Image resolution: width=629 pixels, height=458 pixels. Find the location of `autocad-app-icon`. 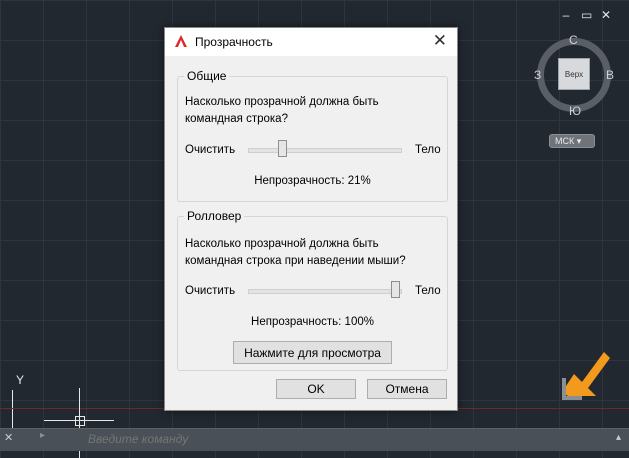

autocad-app-icon is located at coordinates (181, 41).